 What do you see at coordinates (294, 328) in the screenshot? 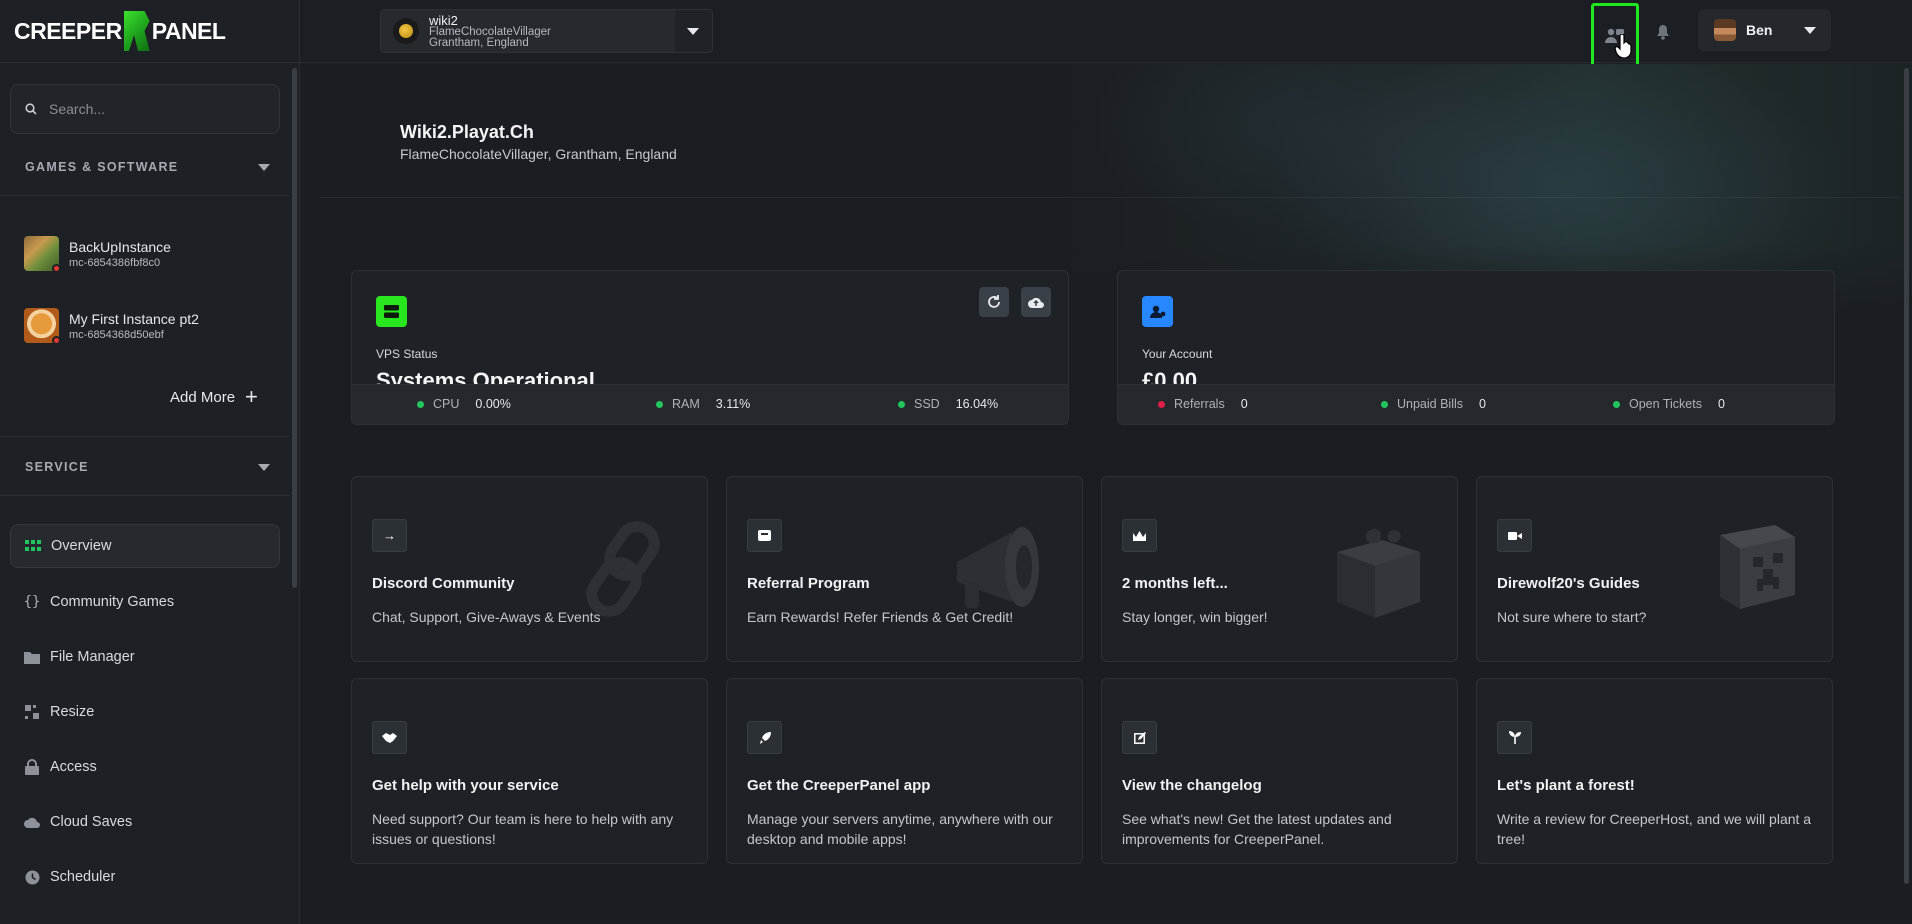
I see `sidebar-scrollbar` at bounding box center [294, 328].